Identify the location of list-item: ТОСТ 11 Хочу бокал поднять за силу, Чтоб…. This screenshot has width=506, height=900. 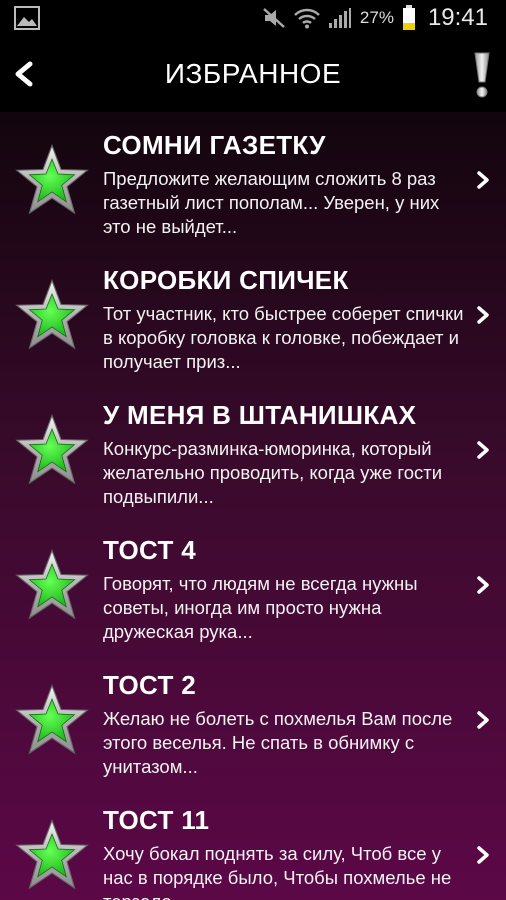
(253, 843).